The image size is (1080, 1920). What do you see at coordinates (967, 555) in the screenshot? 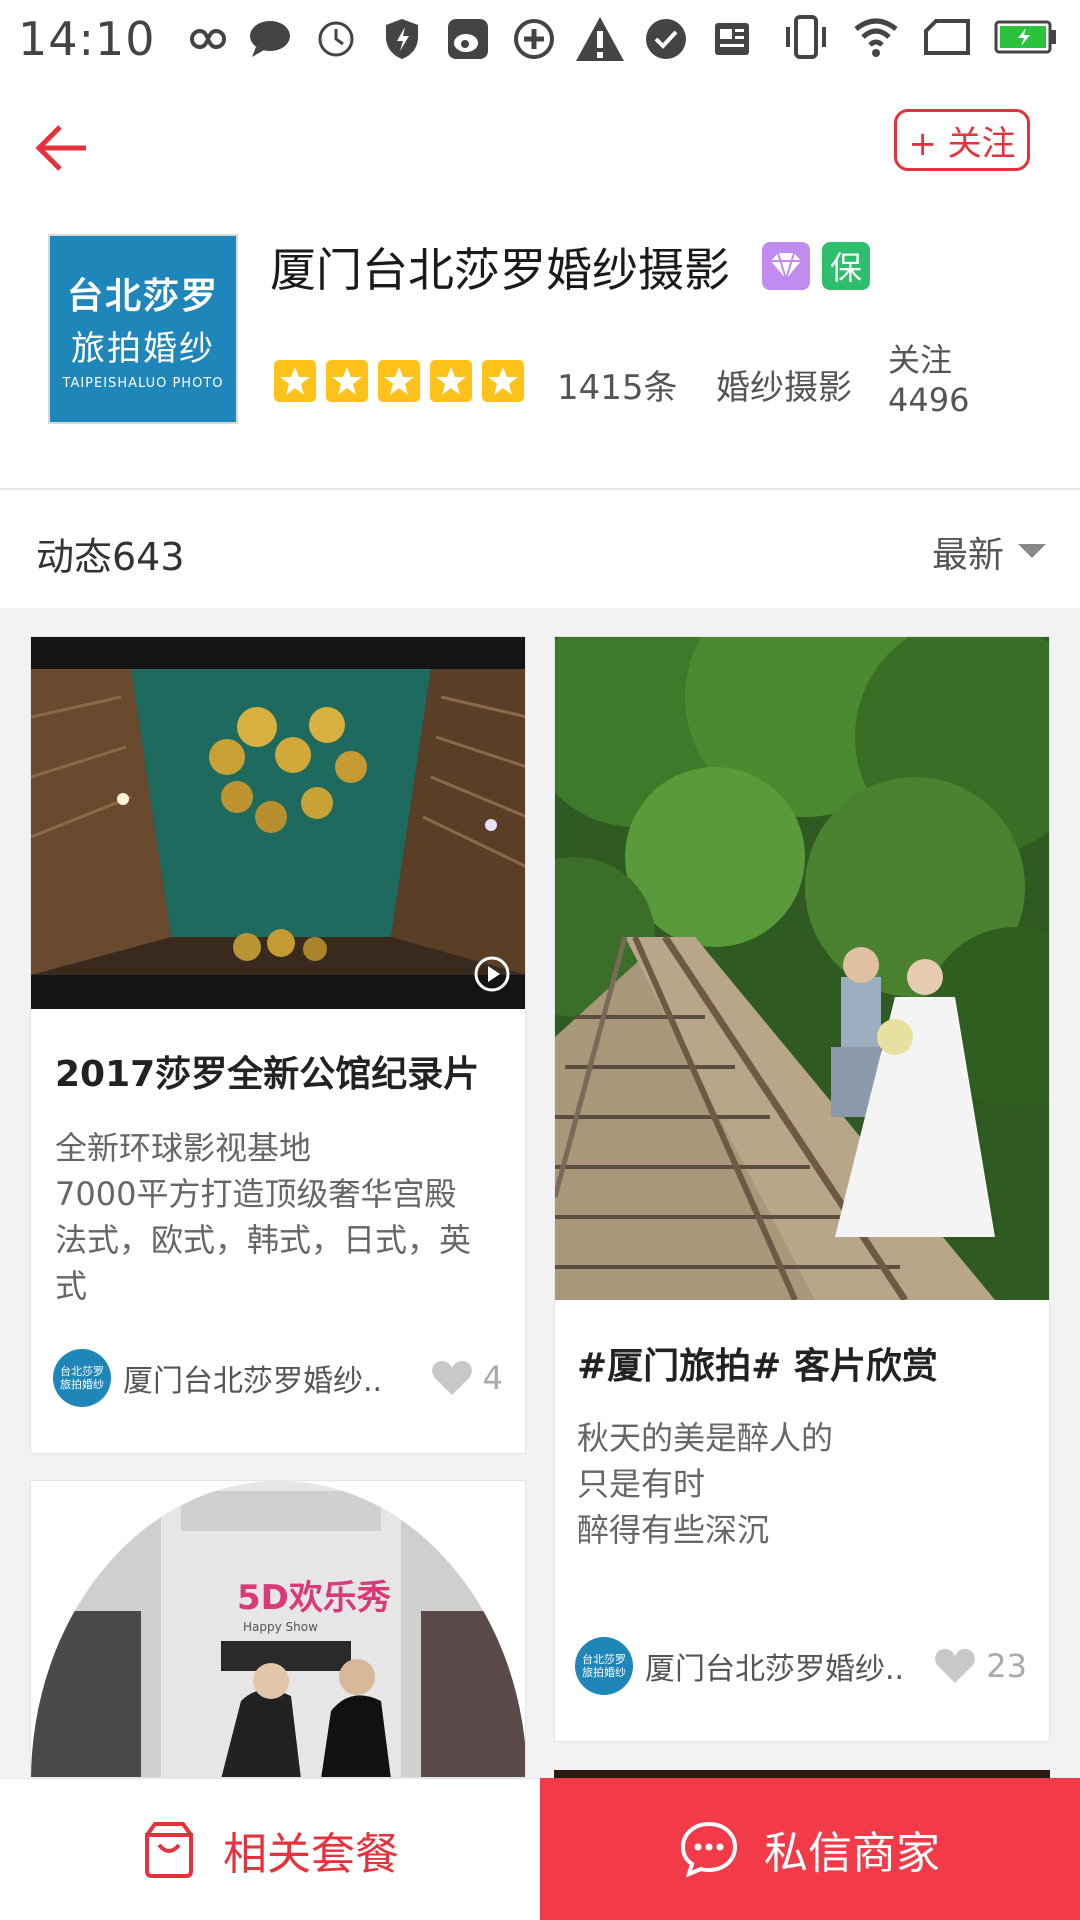
I see `sort-label: 最新` at bounding box center [967, 555].